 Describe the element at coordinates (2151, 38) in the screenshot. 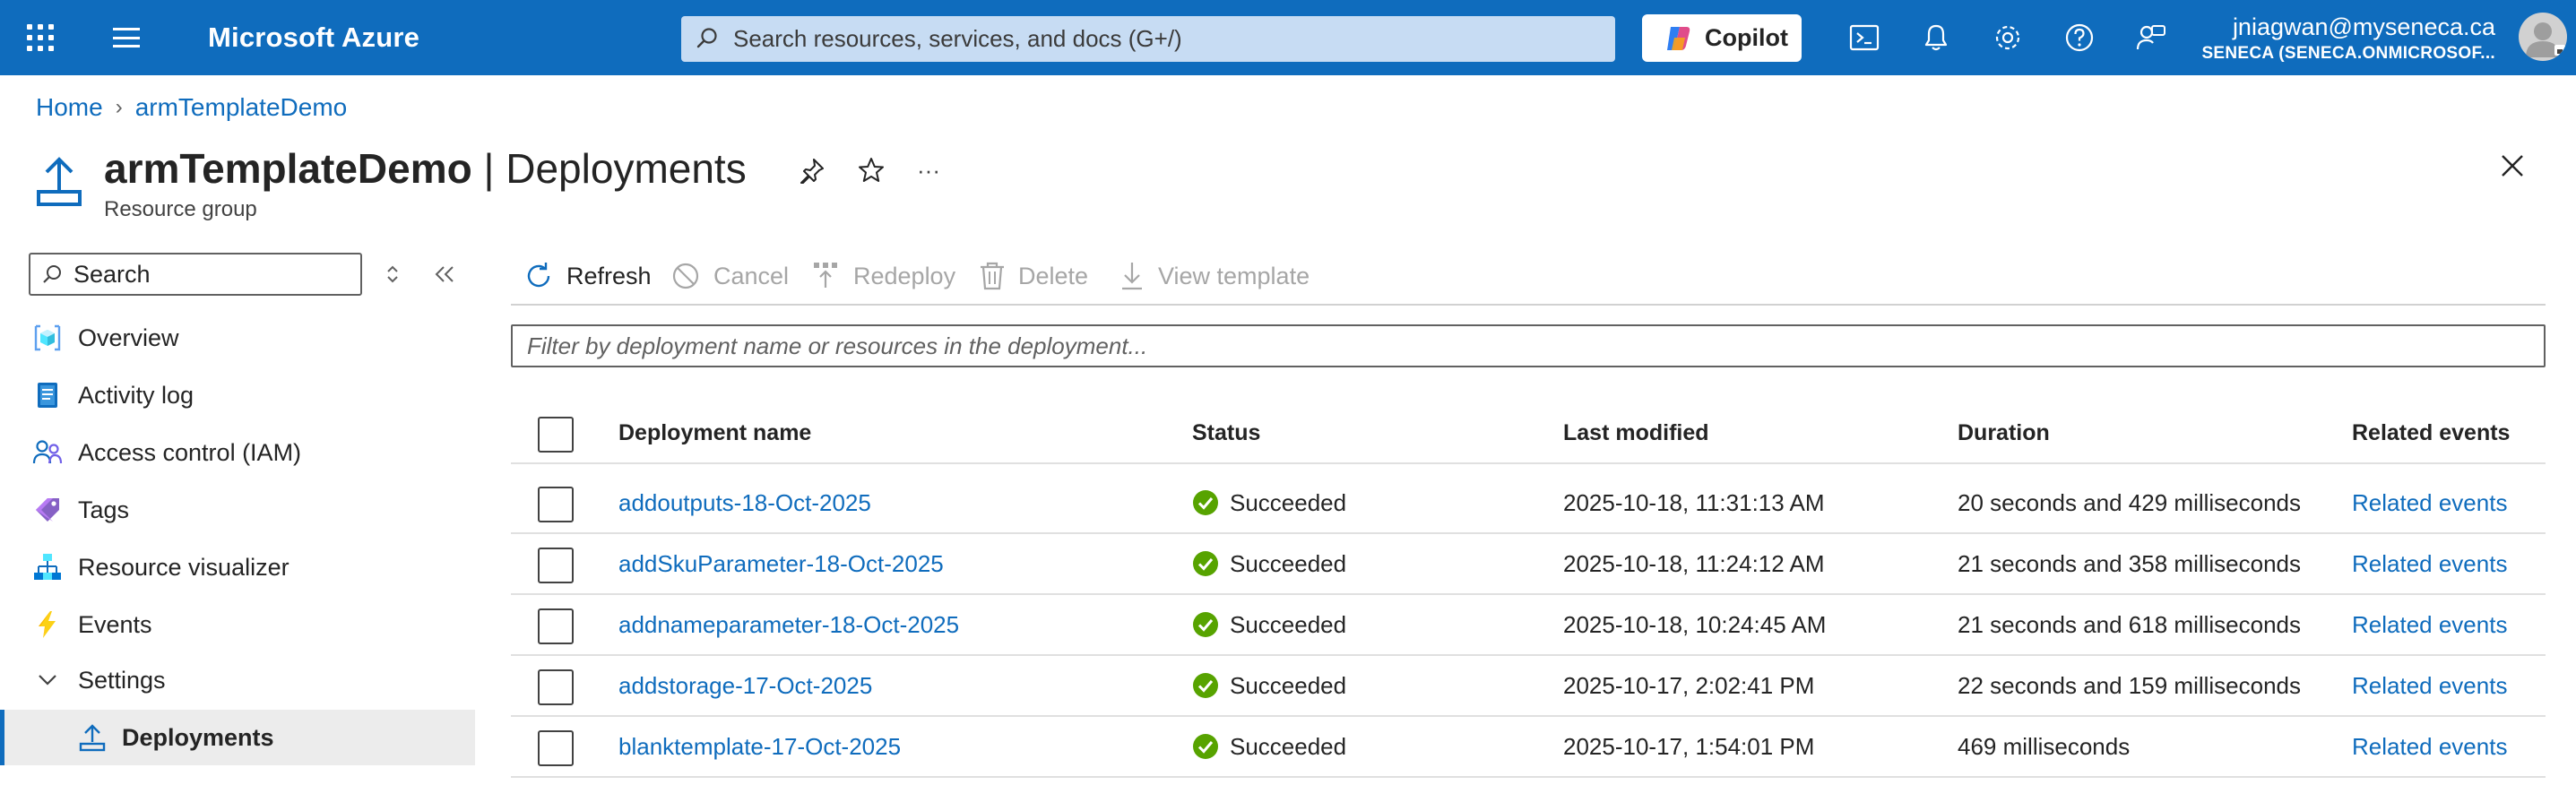

I see `feedback-icon` at that location.